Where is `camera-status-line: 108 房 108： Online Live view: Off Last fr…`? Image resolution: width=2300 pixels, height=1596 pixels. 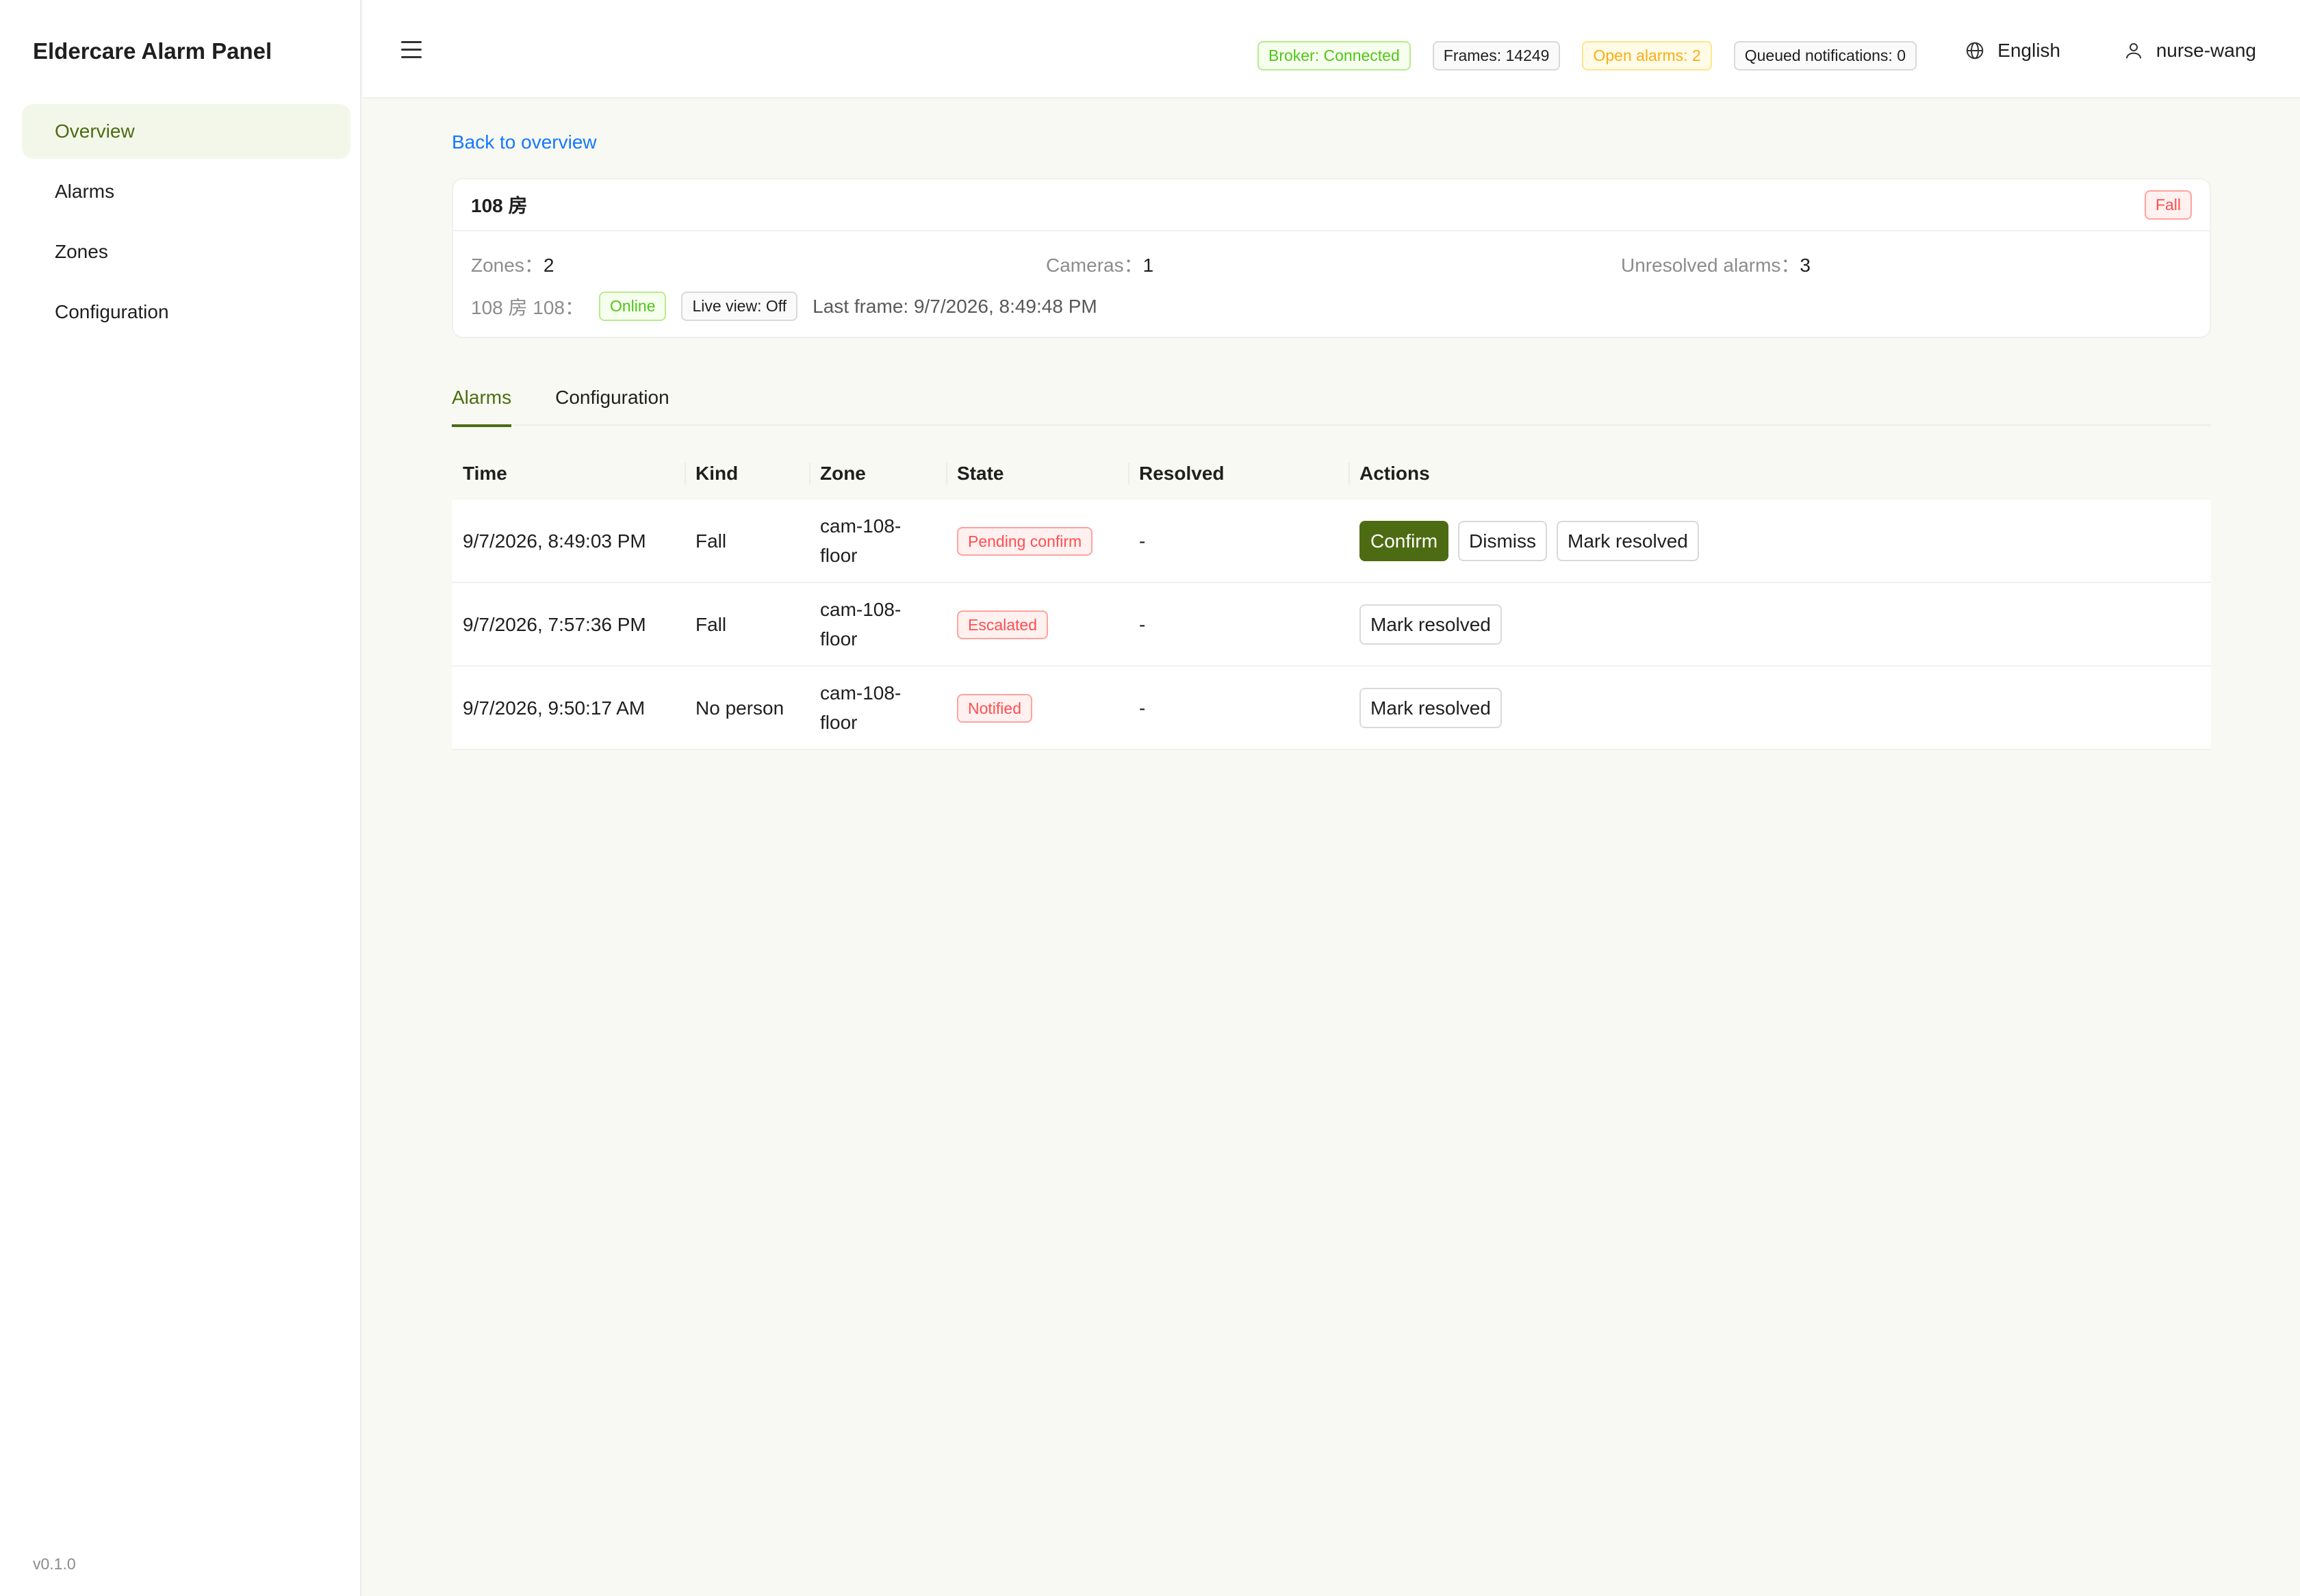
camera-status-line: 108 房 108： Online Live view: Off Last fr… is located at coordinates (784, 306).